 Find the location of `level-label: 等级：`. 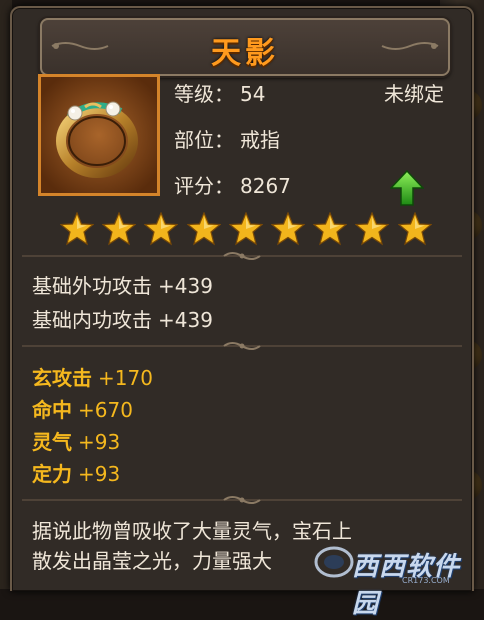

level-label: 等级： is located at coordinates (204, 94).